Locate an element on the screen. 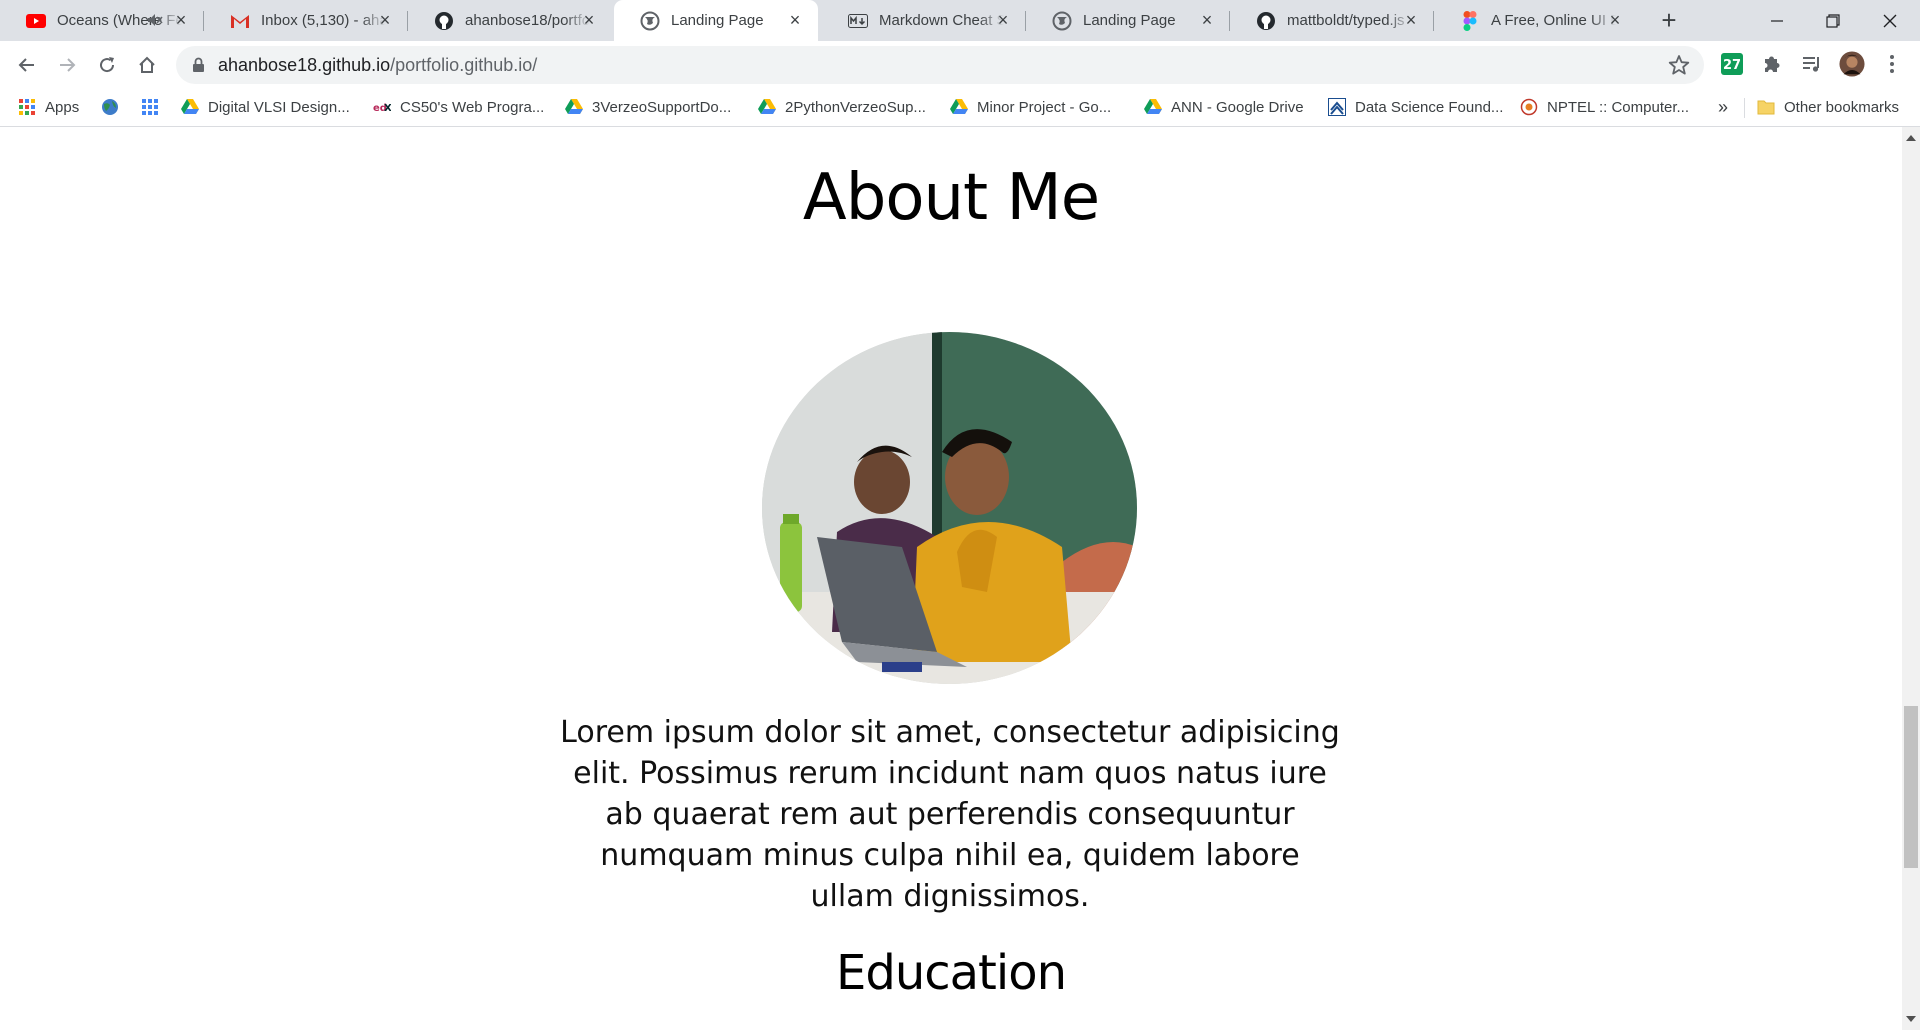 The width and height of the screenshot is (1920, 1030). reload-button is located at coordinates (107, 65).